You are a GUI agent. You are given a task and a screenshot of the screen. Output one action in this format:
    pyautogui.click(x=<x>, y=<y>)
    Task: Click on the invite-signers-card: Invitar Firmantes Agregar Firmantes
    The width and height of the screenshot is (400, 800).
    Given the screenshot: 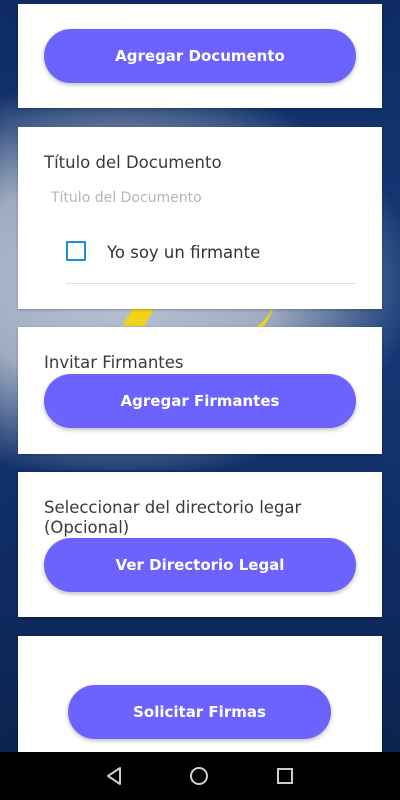 What is the action you would take?
    pyautogui.click(x=200, y=390)
    